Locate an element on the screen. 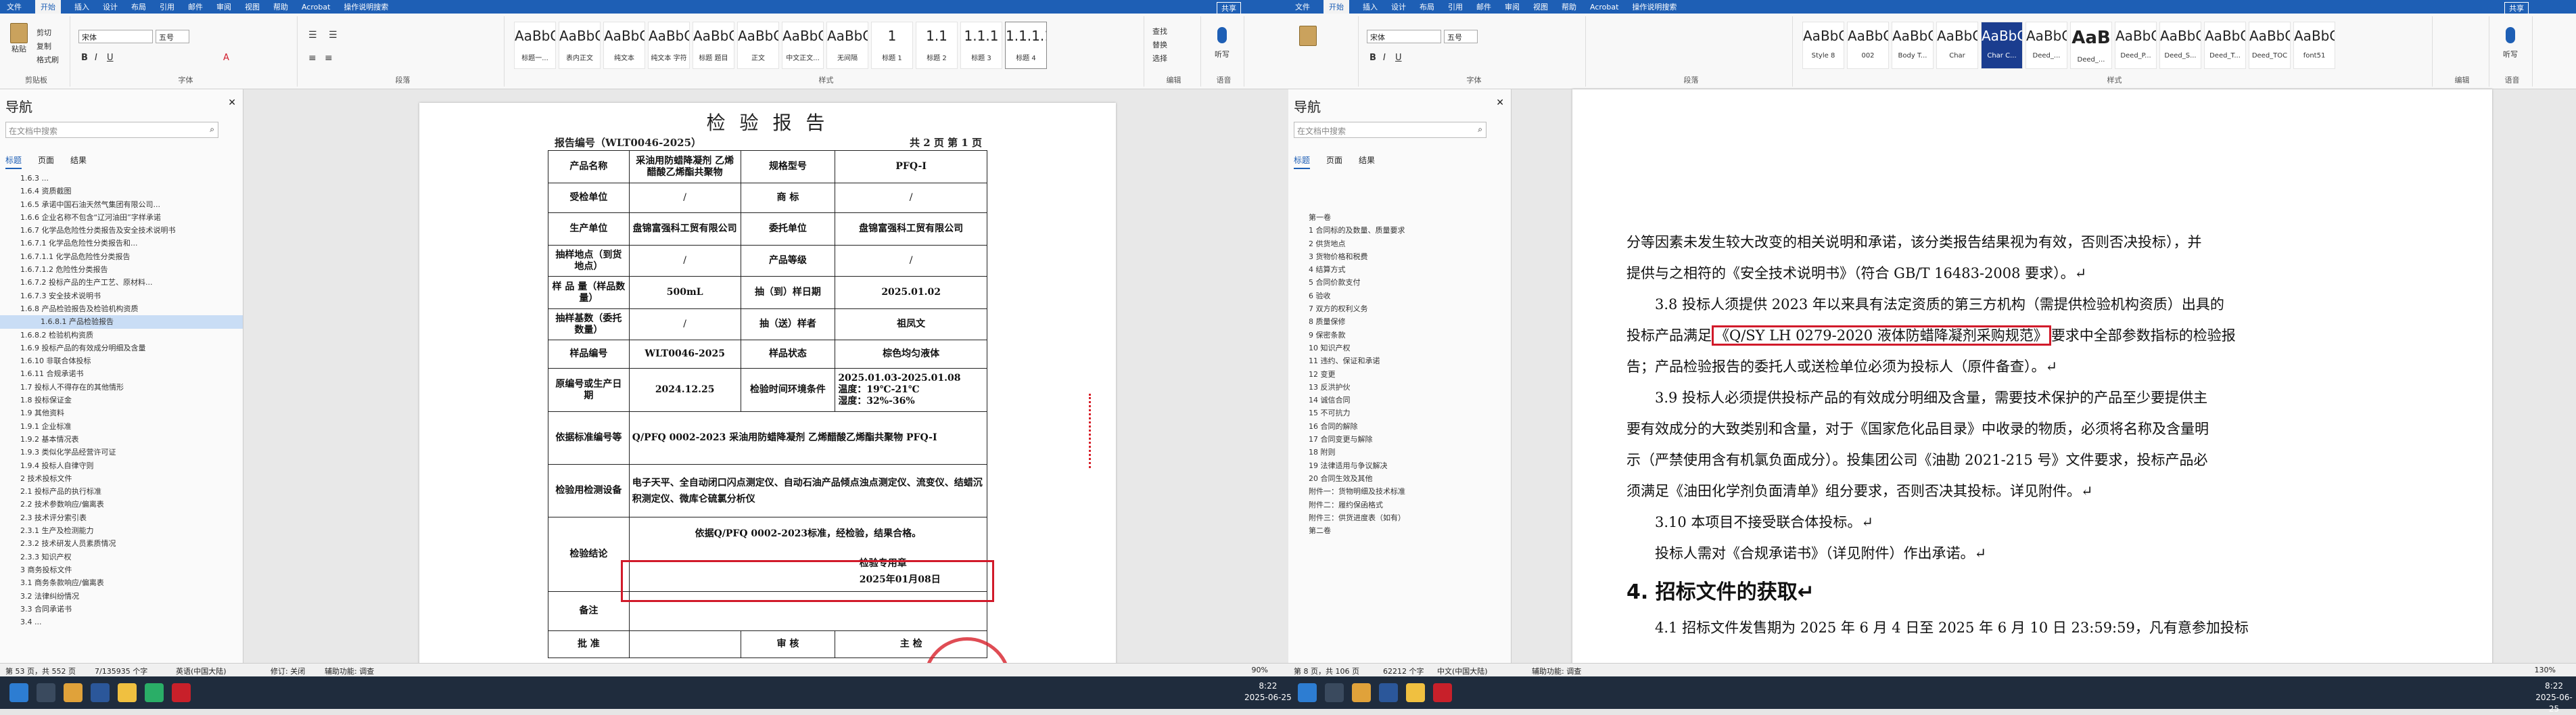  microphone-icon is located at coordinates (2510, 35).